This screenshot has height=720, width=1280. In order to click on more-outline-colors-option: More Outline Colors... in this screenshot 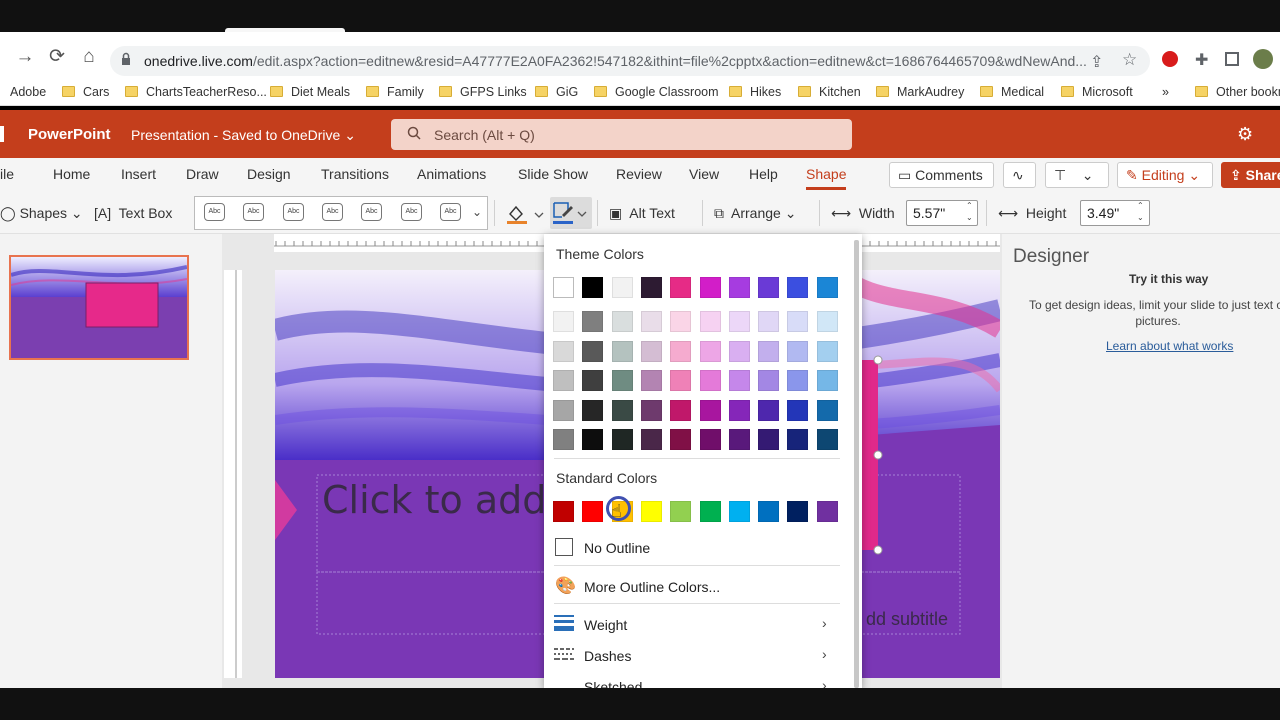, I will do `click(652, 587)`.